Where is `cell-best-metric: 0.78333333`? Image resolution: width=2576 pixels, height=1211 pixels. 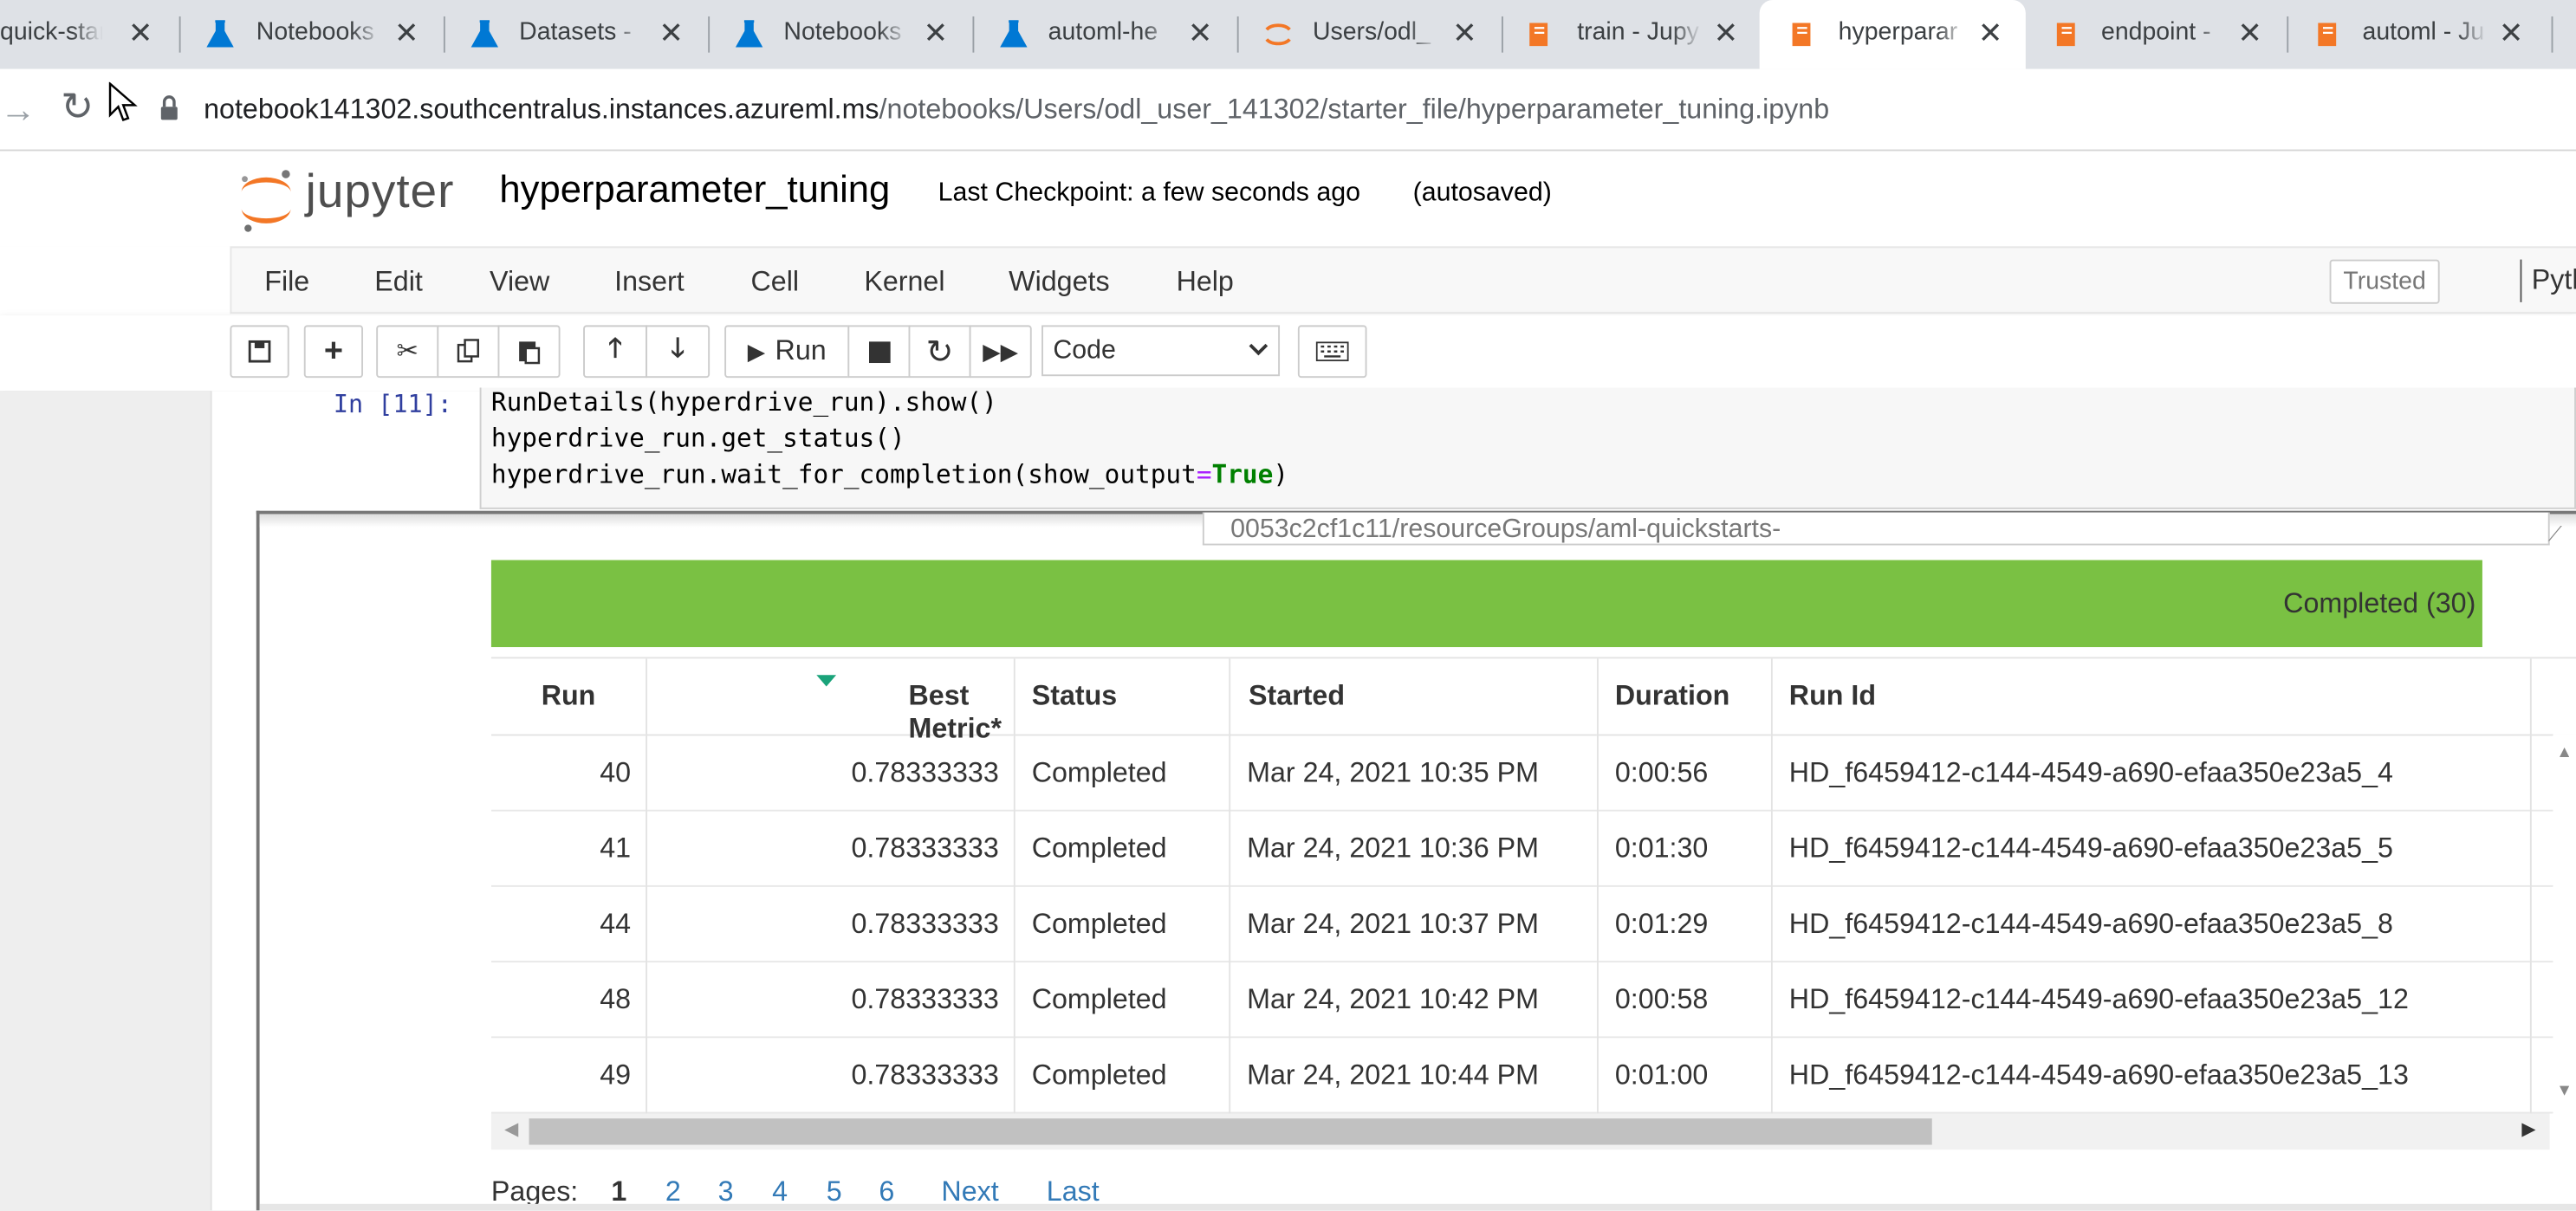
cell-best-metric: 0.78333333 is located at coordinates (925, 999).